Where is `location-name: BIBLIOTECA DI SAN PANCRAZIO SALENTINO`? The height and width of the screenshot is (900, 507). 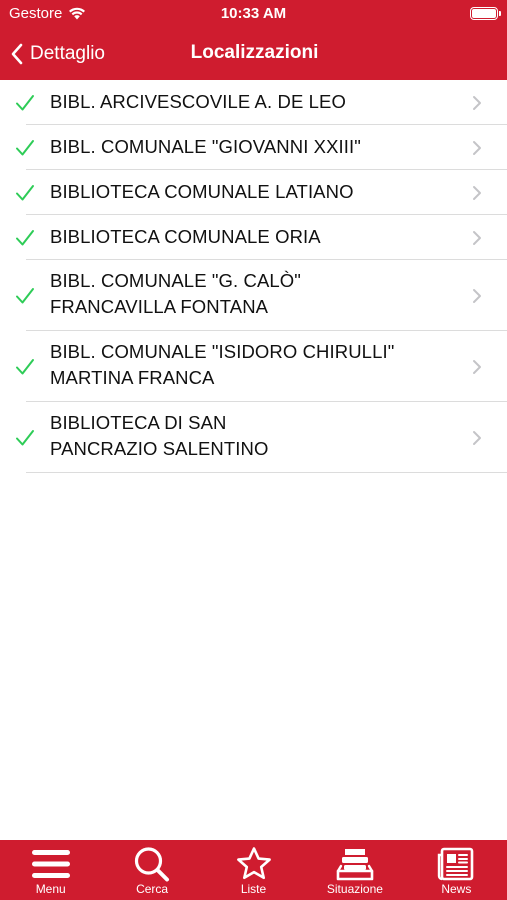
location-name: BIBLIOTECA DI SAN PANCRAZIO SALENTINO is located at coordinates (159, 435).